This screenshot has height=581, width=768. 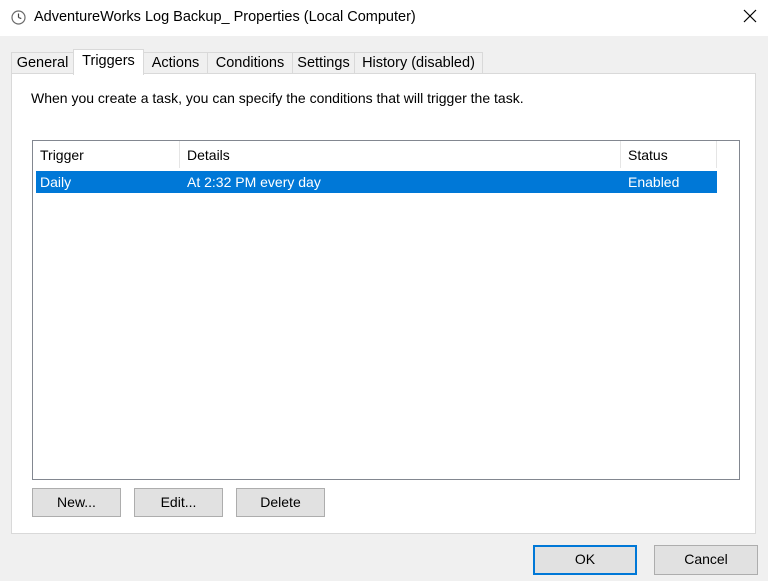 What do you see at coordinates (254, 182) in the screenshot?
I see `row-details-cell: At 2:32 PM every day` at bounding box center [254, 182].